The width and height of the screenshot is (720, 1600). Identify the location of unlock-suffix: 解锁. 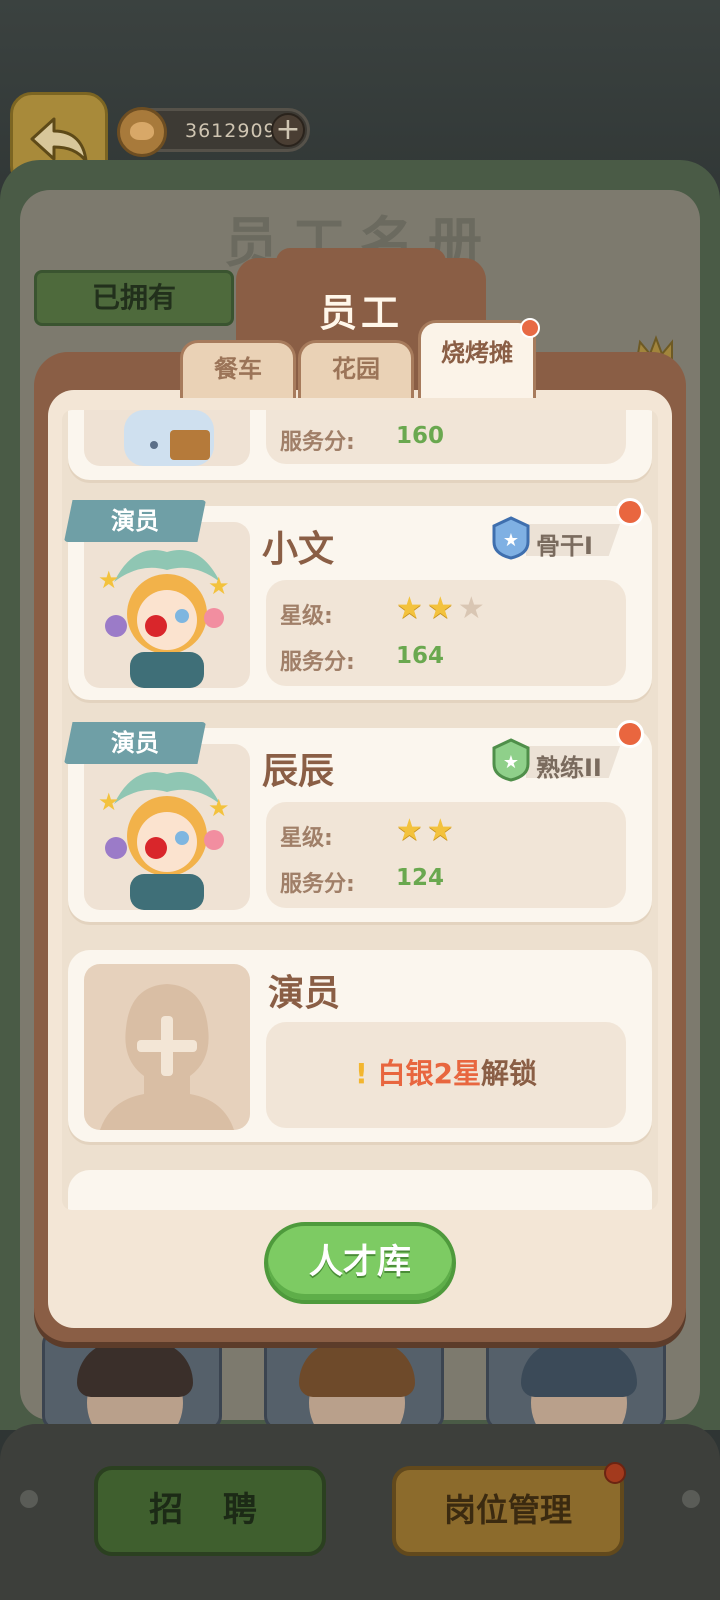
(509, 1073).